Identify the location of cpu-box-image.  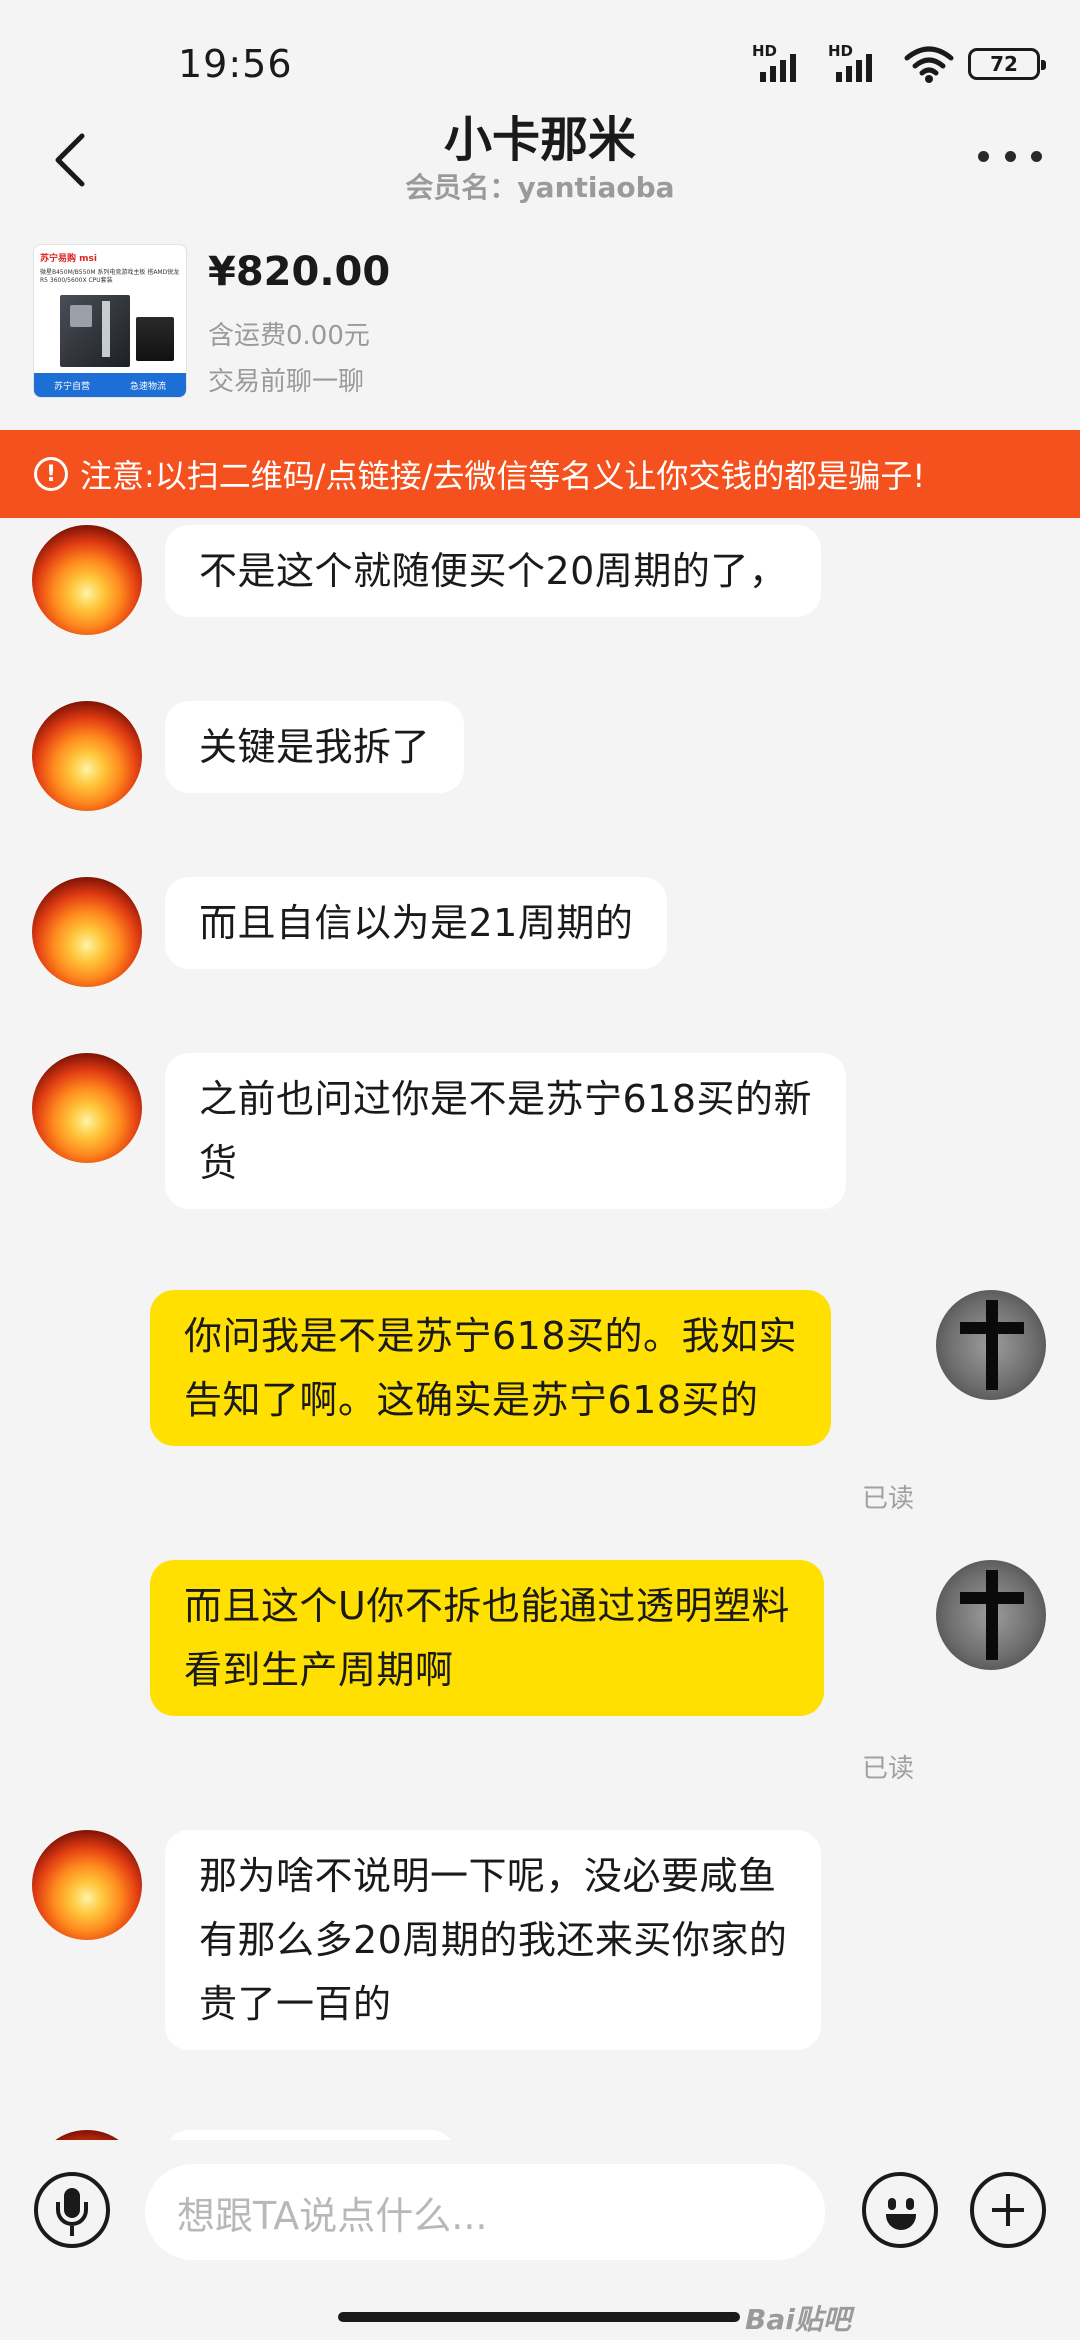
(155, 339).